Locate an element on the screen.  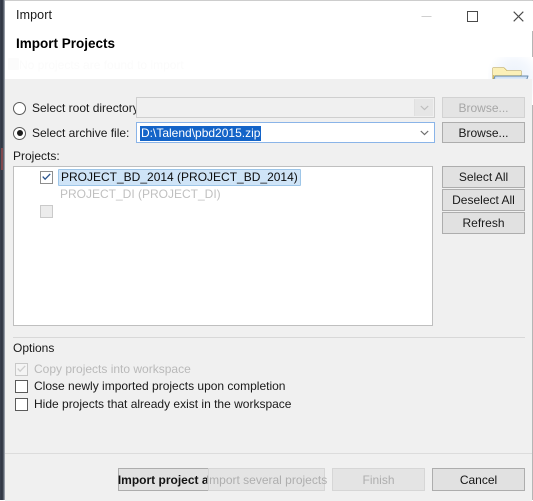
projects-label: Projects: is located at coordinates (36, 156).